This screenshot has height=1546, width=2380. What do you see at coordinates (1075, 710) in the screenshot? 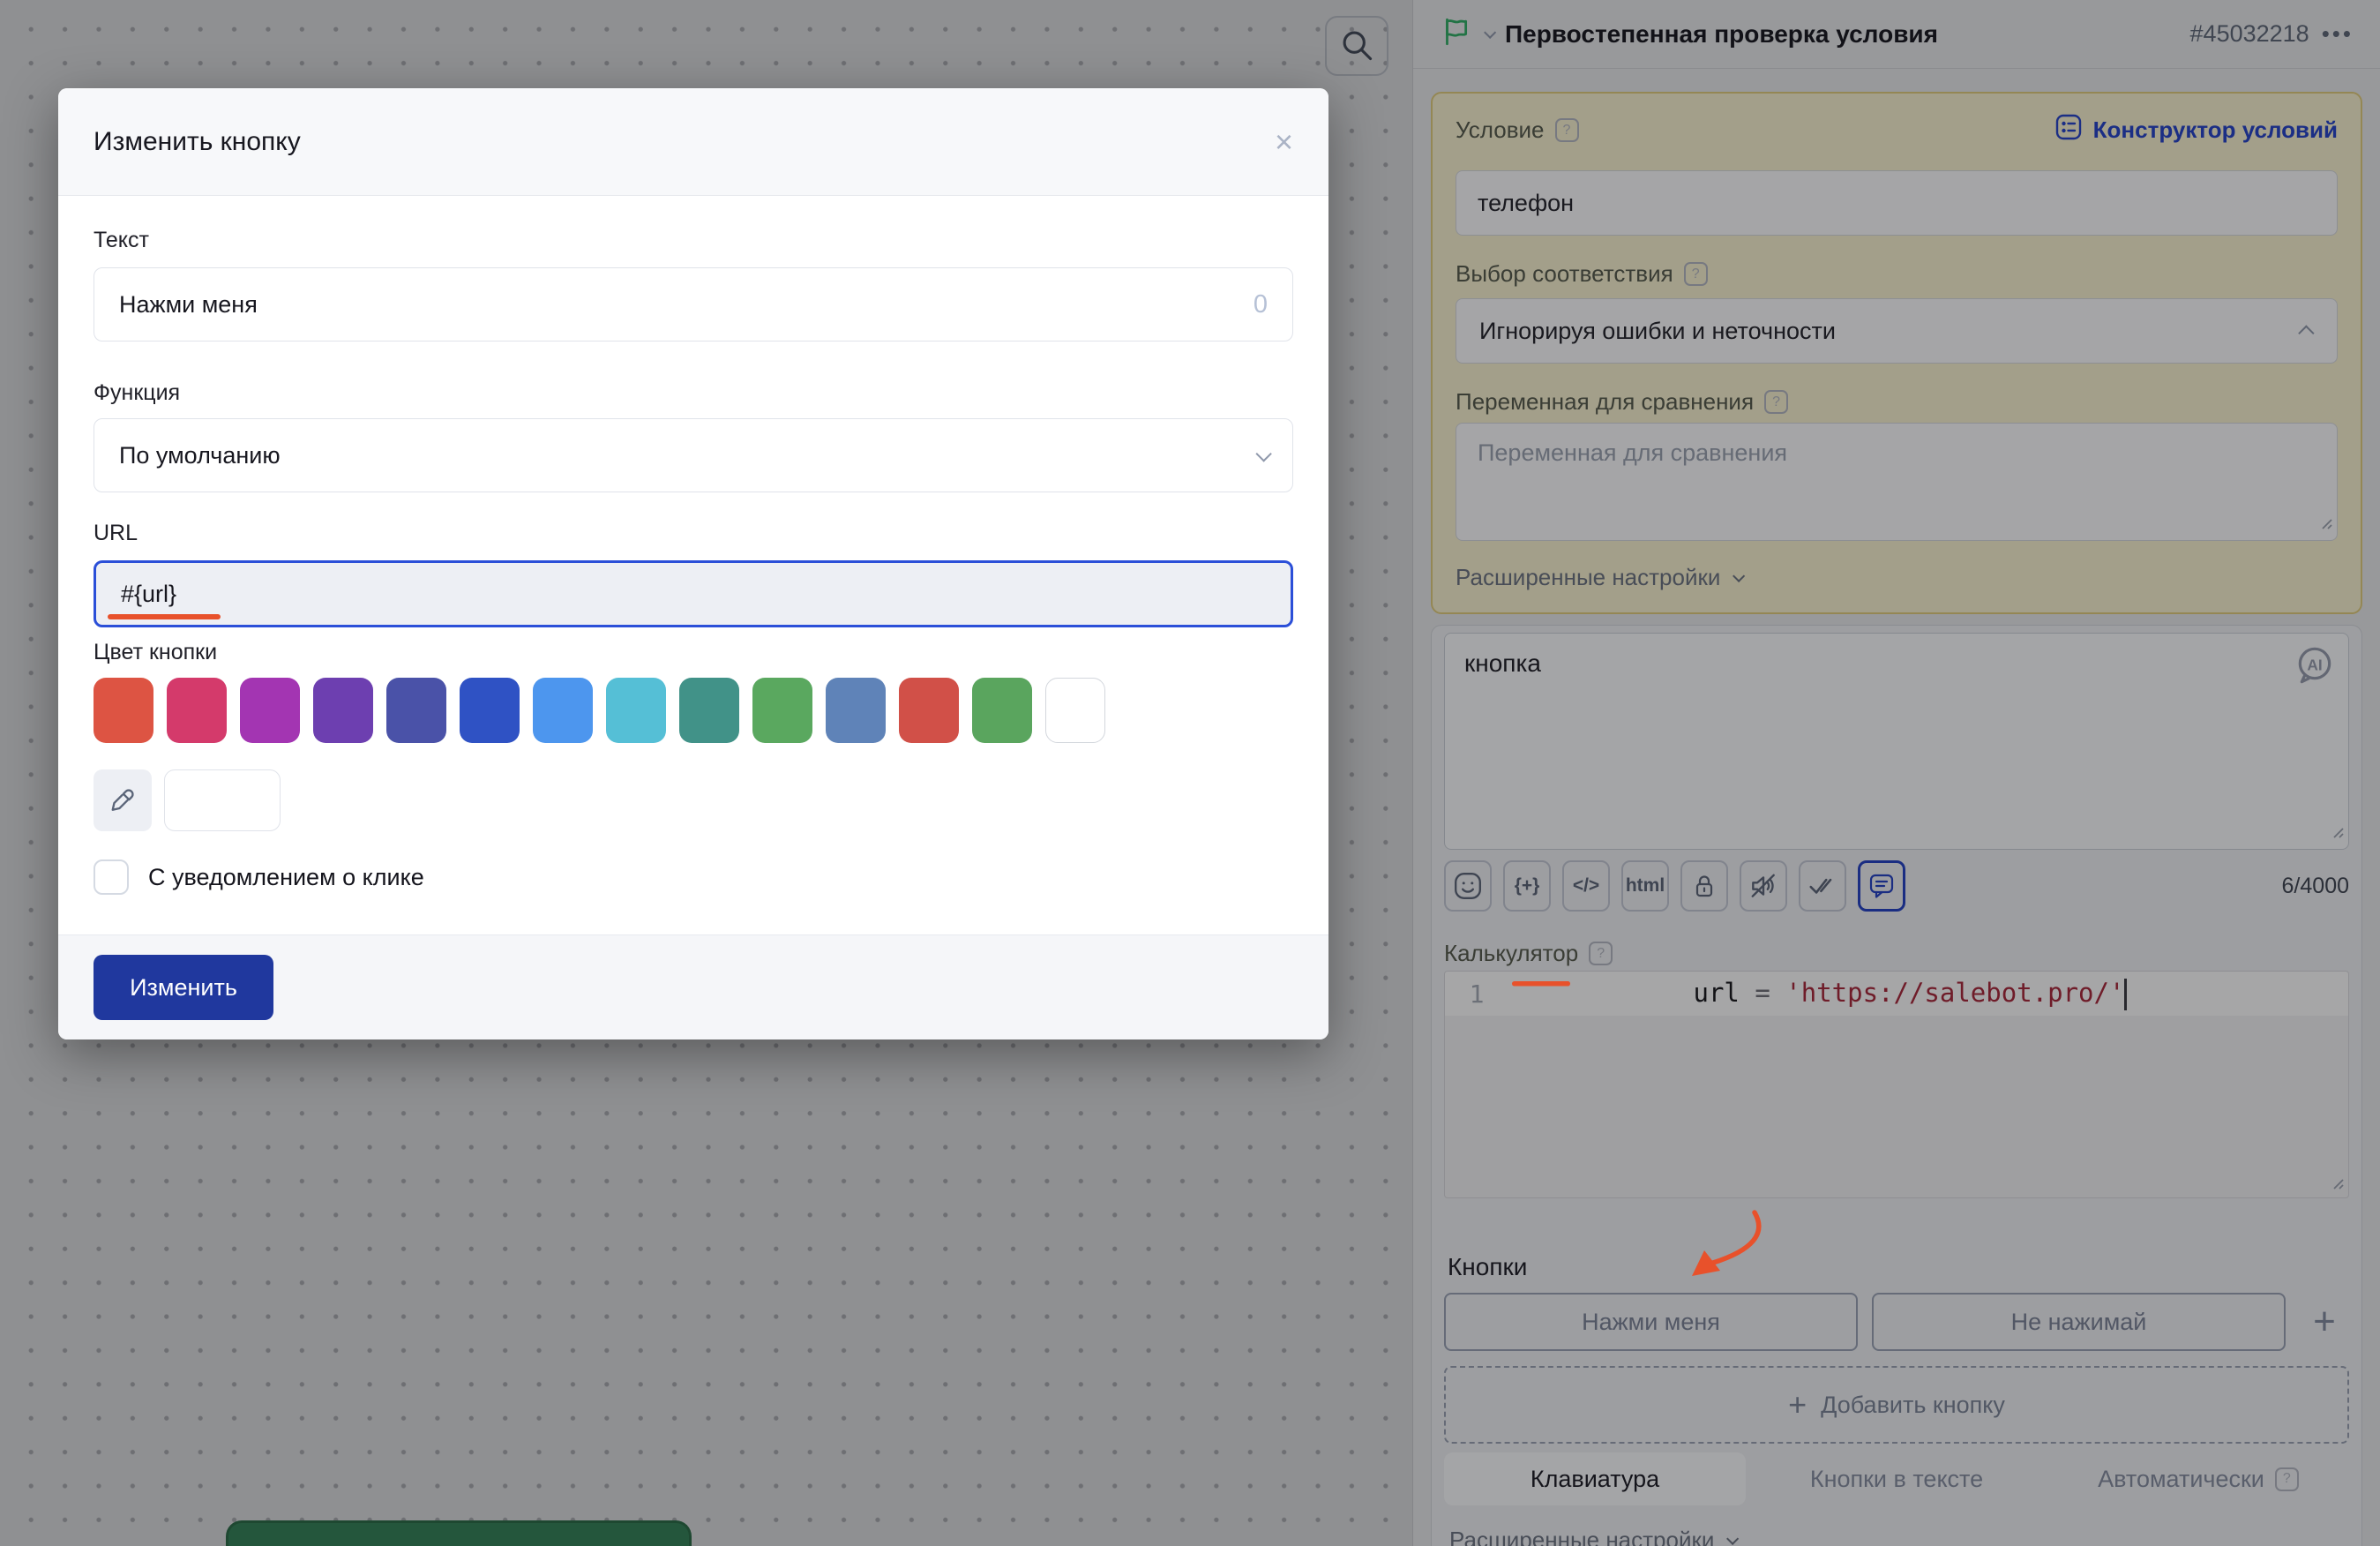
I see `color-swatch-white` at bounding box center [1075, 710].